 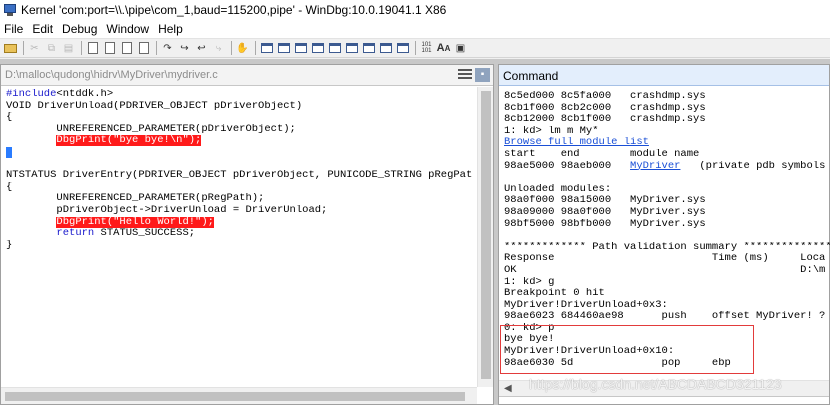 What do you see at coordinates (184, 48) in the screenshot?
I see `step-over-icon: ↪` at bounding box center [184, 48].